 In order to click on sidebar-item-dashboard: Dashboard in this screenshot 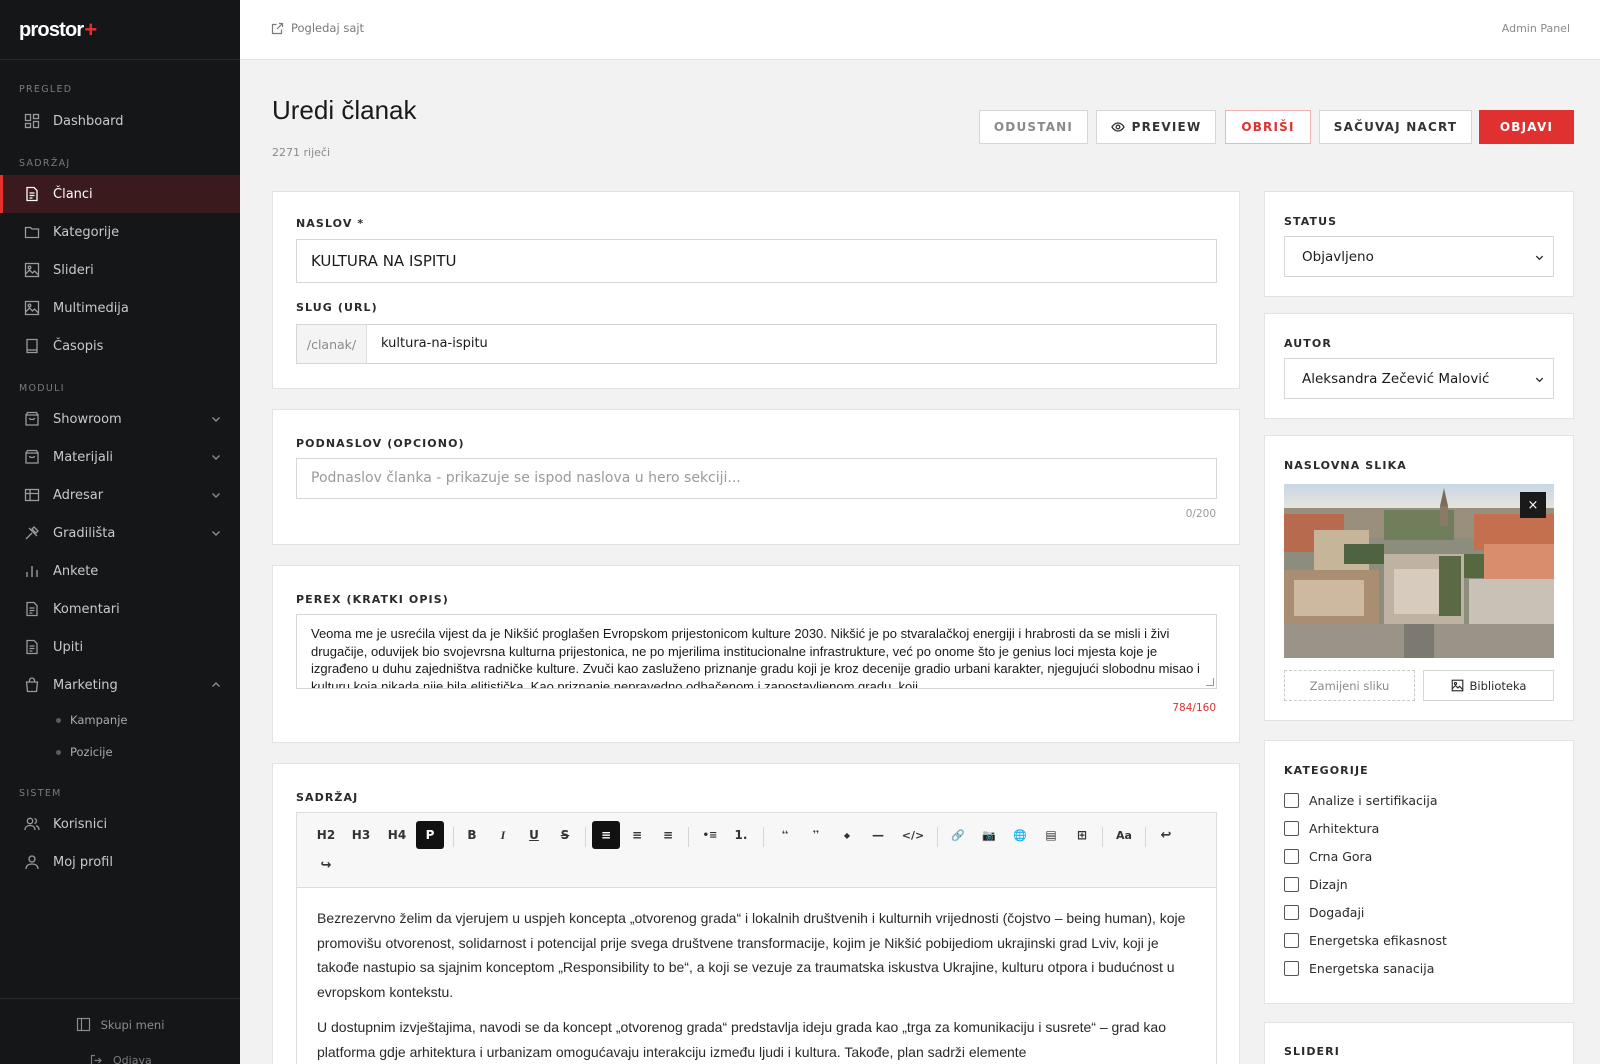, I will do `click(120, 121)`.